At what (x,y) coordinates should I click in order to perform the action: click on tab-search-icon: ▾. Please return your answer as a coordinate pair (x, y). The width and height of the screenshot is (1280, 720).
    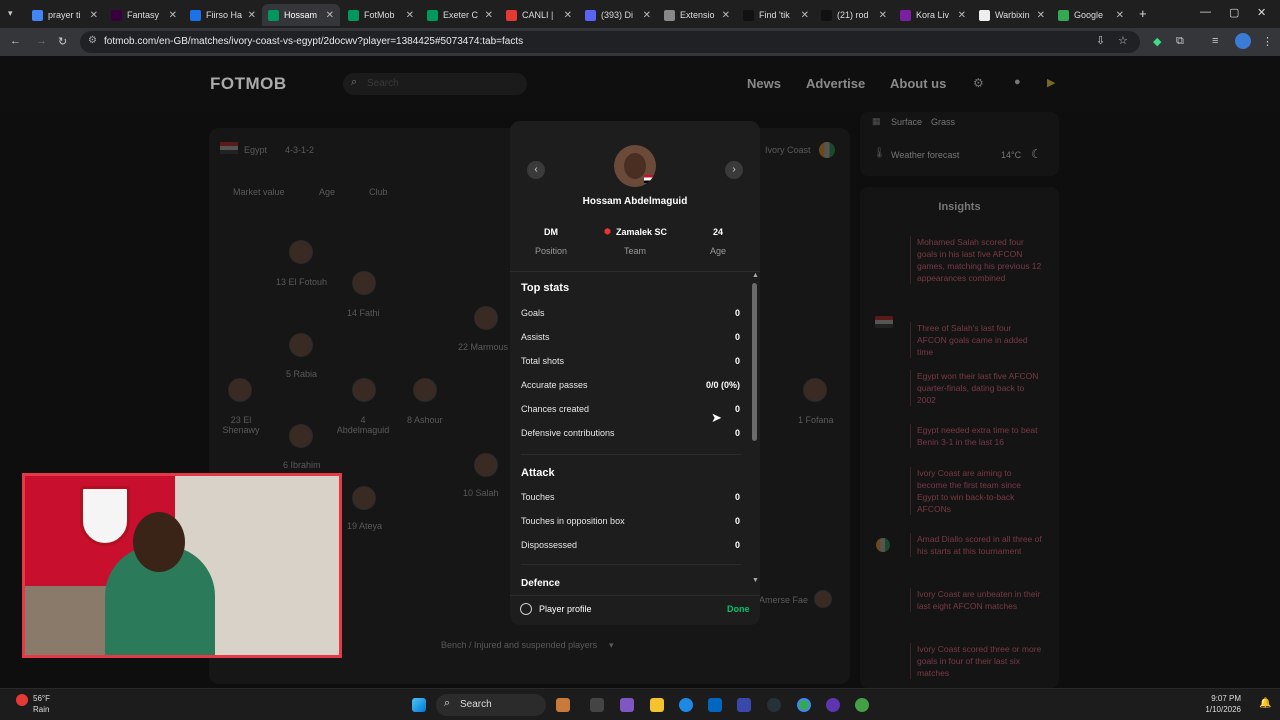
    Looking at the image, I should click on (10, 13).